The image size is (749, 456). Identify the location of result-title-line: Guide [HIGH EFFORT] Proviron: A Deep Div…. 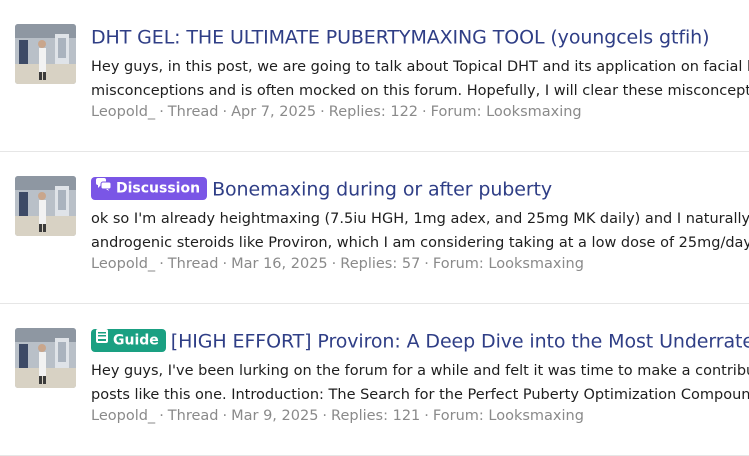
(420, 341).